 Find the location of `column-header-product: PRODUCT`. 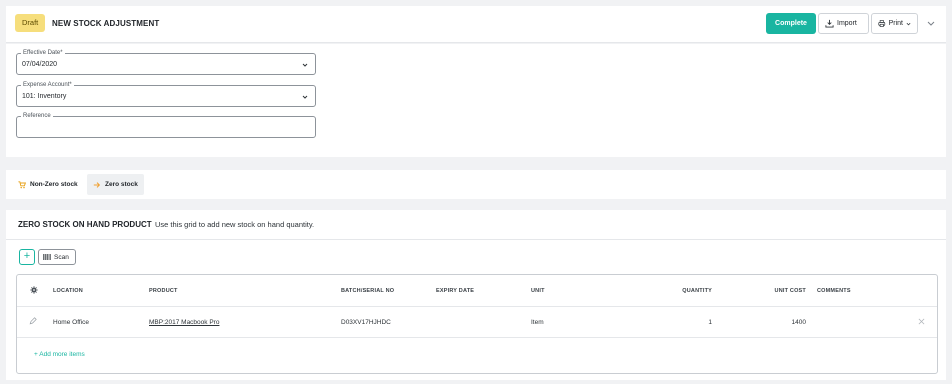

column-header-product: PRODUCT is located at coordinates (163, 291).